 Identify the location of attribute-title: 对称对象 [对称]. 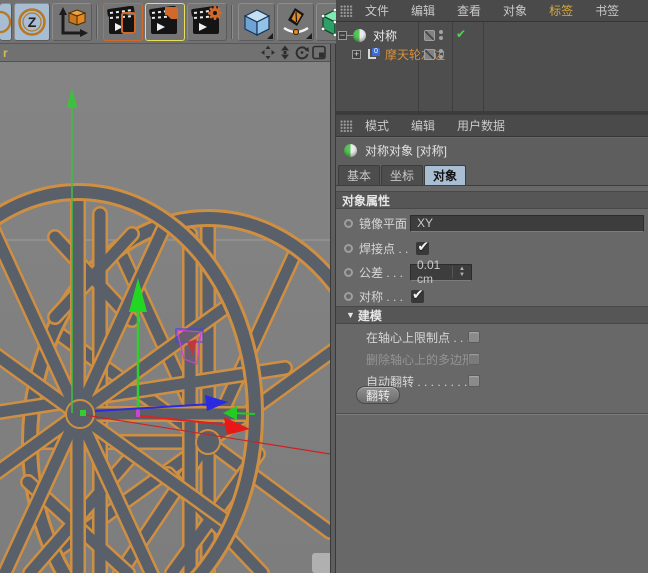
(406, 150).